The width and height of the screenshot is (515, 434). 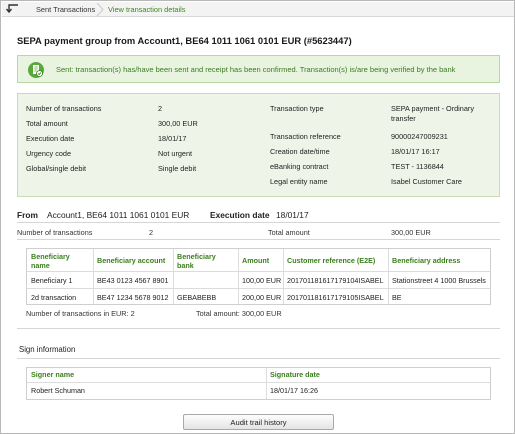 I want to click on chevron-right-icon, so click(x=100, y=9).